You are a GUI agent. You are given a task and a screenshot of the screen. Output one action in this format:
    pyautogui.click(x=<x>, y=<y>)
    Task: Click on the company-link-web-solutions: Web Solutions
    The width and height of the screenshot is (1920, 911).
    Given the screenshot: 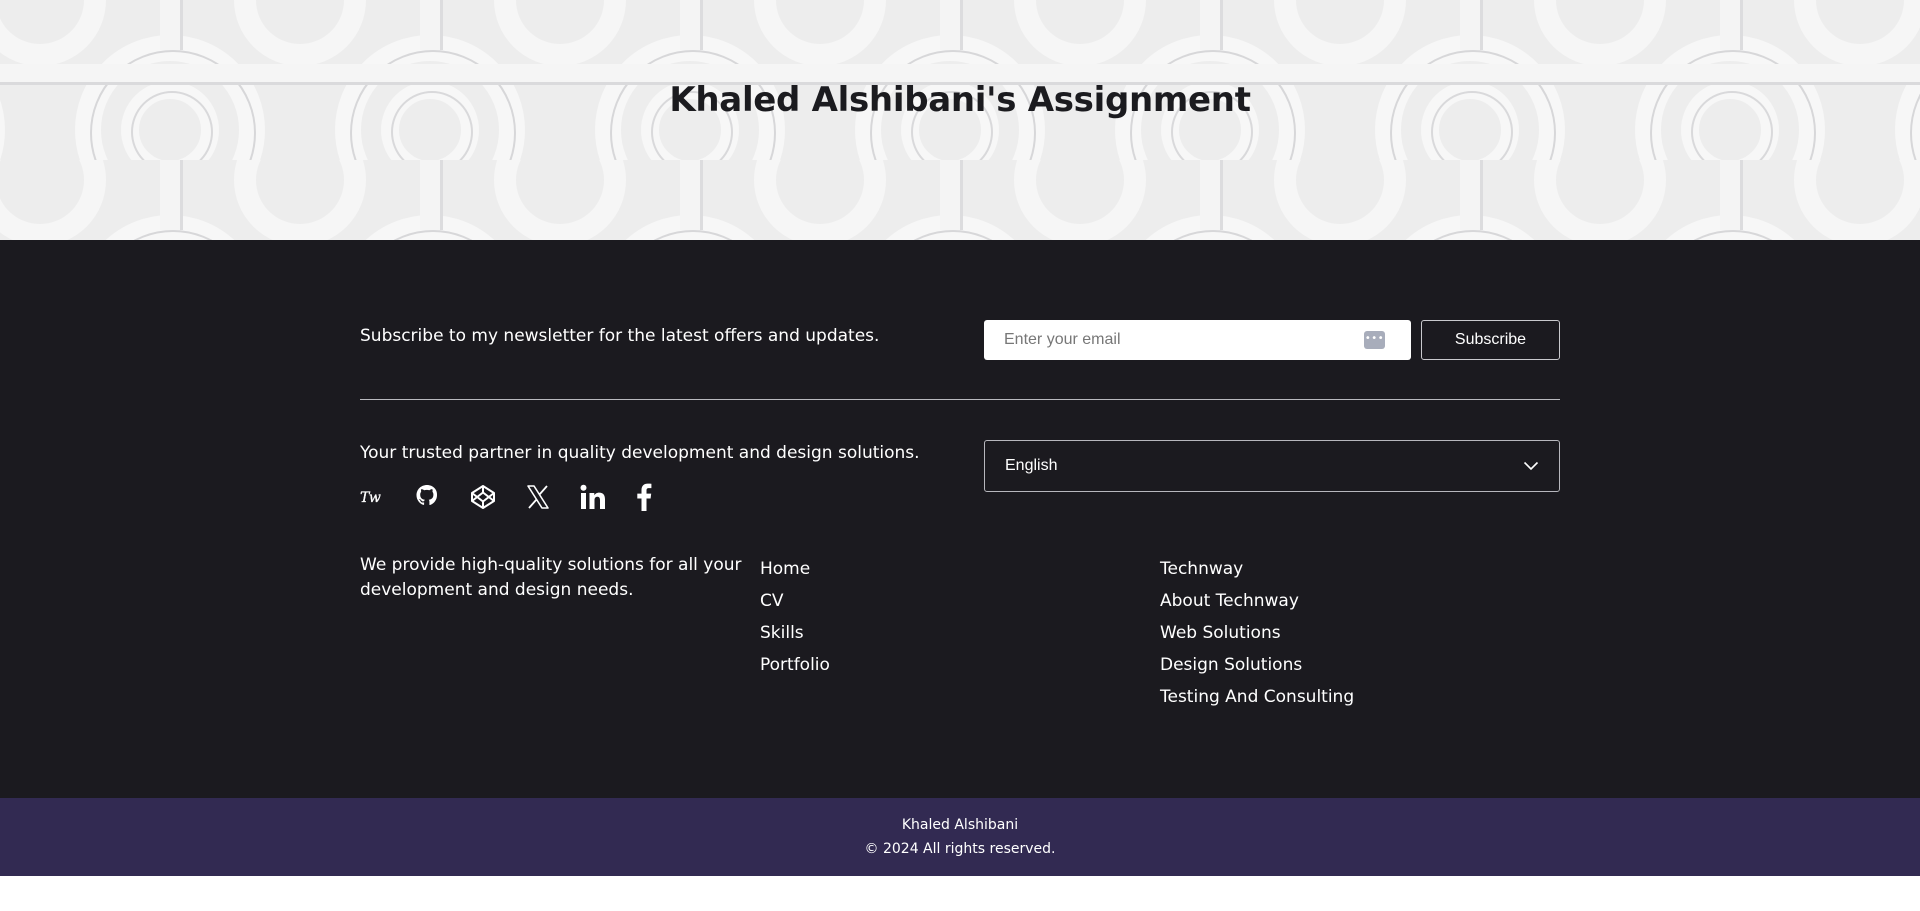 What is the action you would take?
    pyautogui.click(x=1360, y=633)
    